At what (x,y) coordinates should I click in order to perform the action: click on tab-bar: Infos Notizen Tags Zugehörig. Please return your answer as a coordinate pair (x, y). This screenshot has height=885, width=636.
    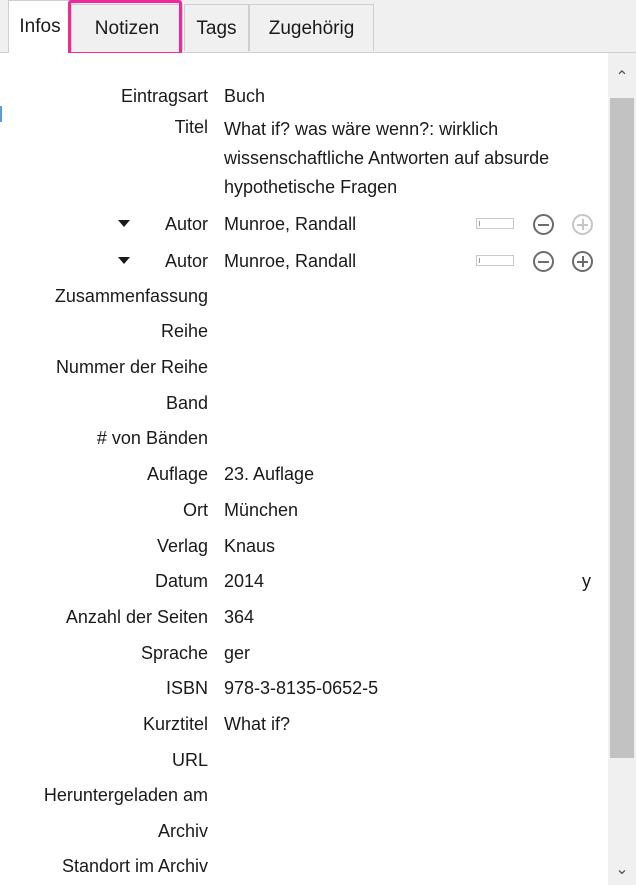
    Looking at the image, I should click on (318, 26).